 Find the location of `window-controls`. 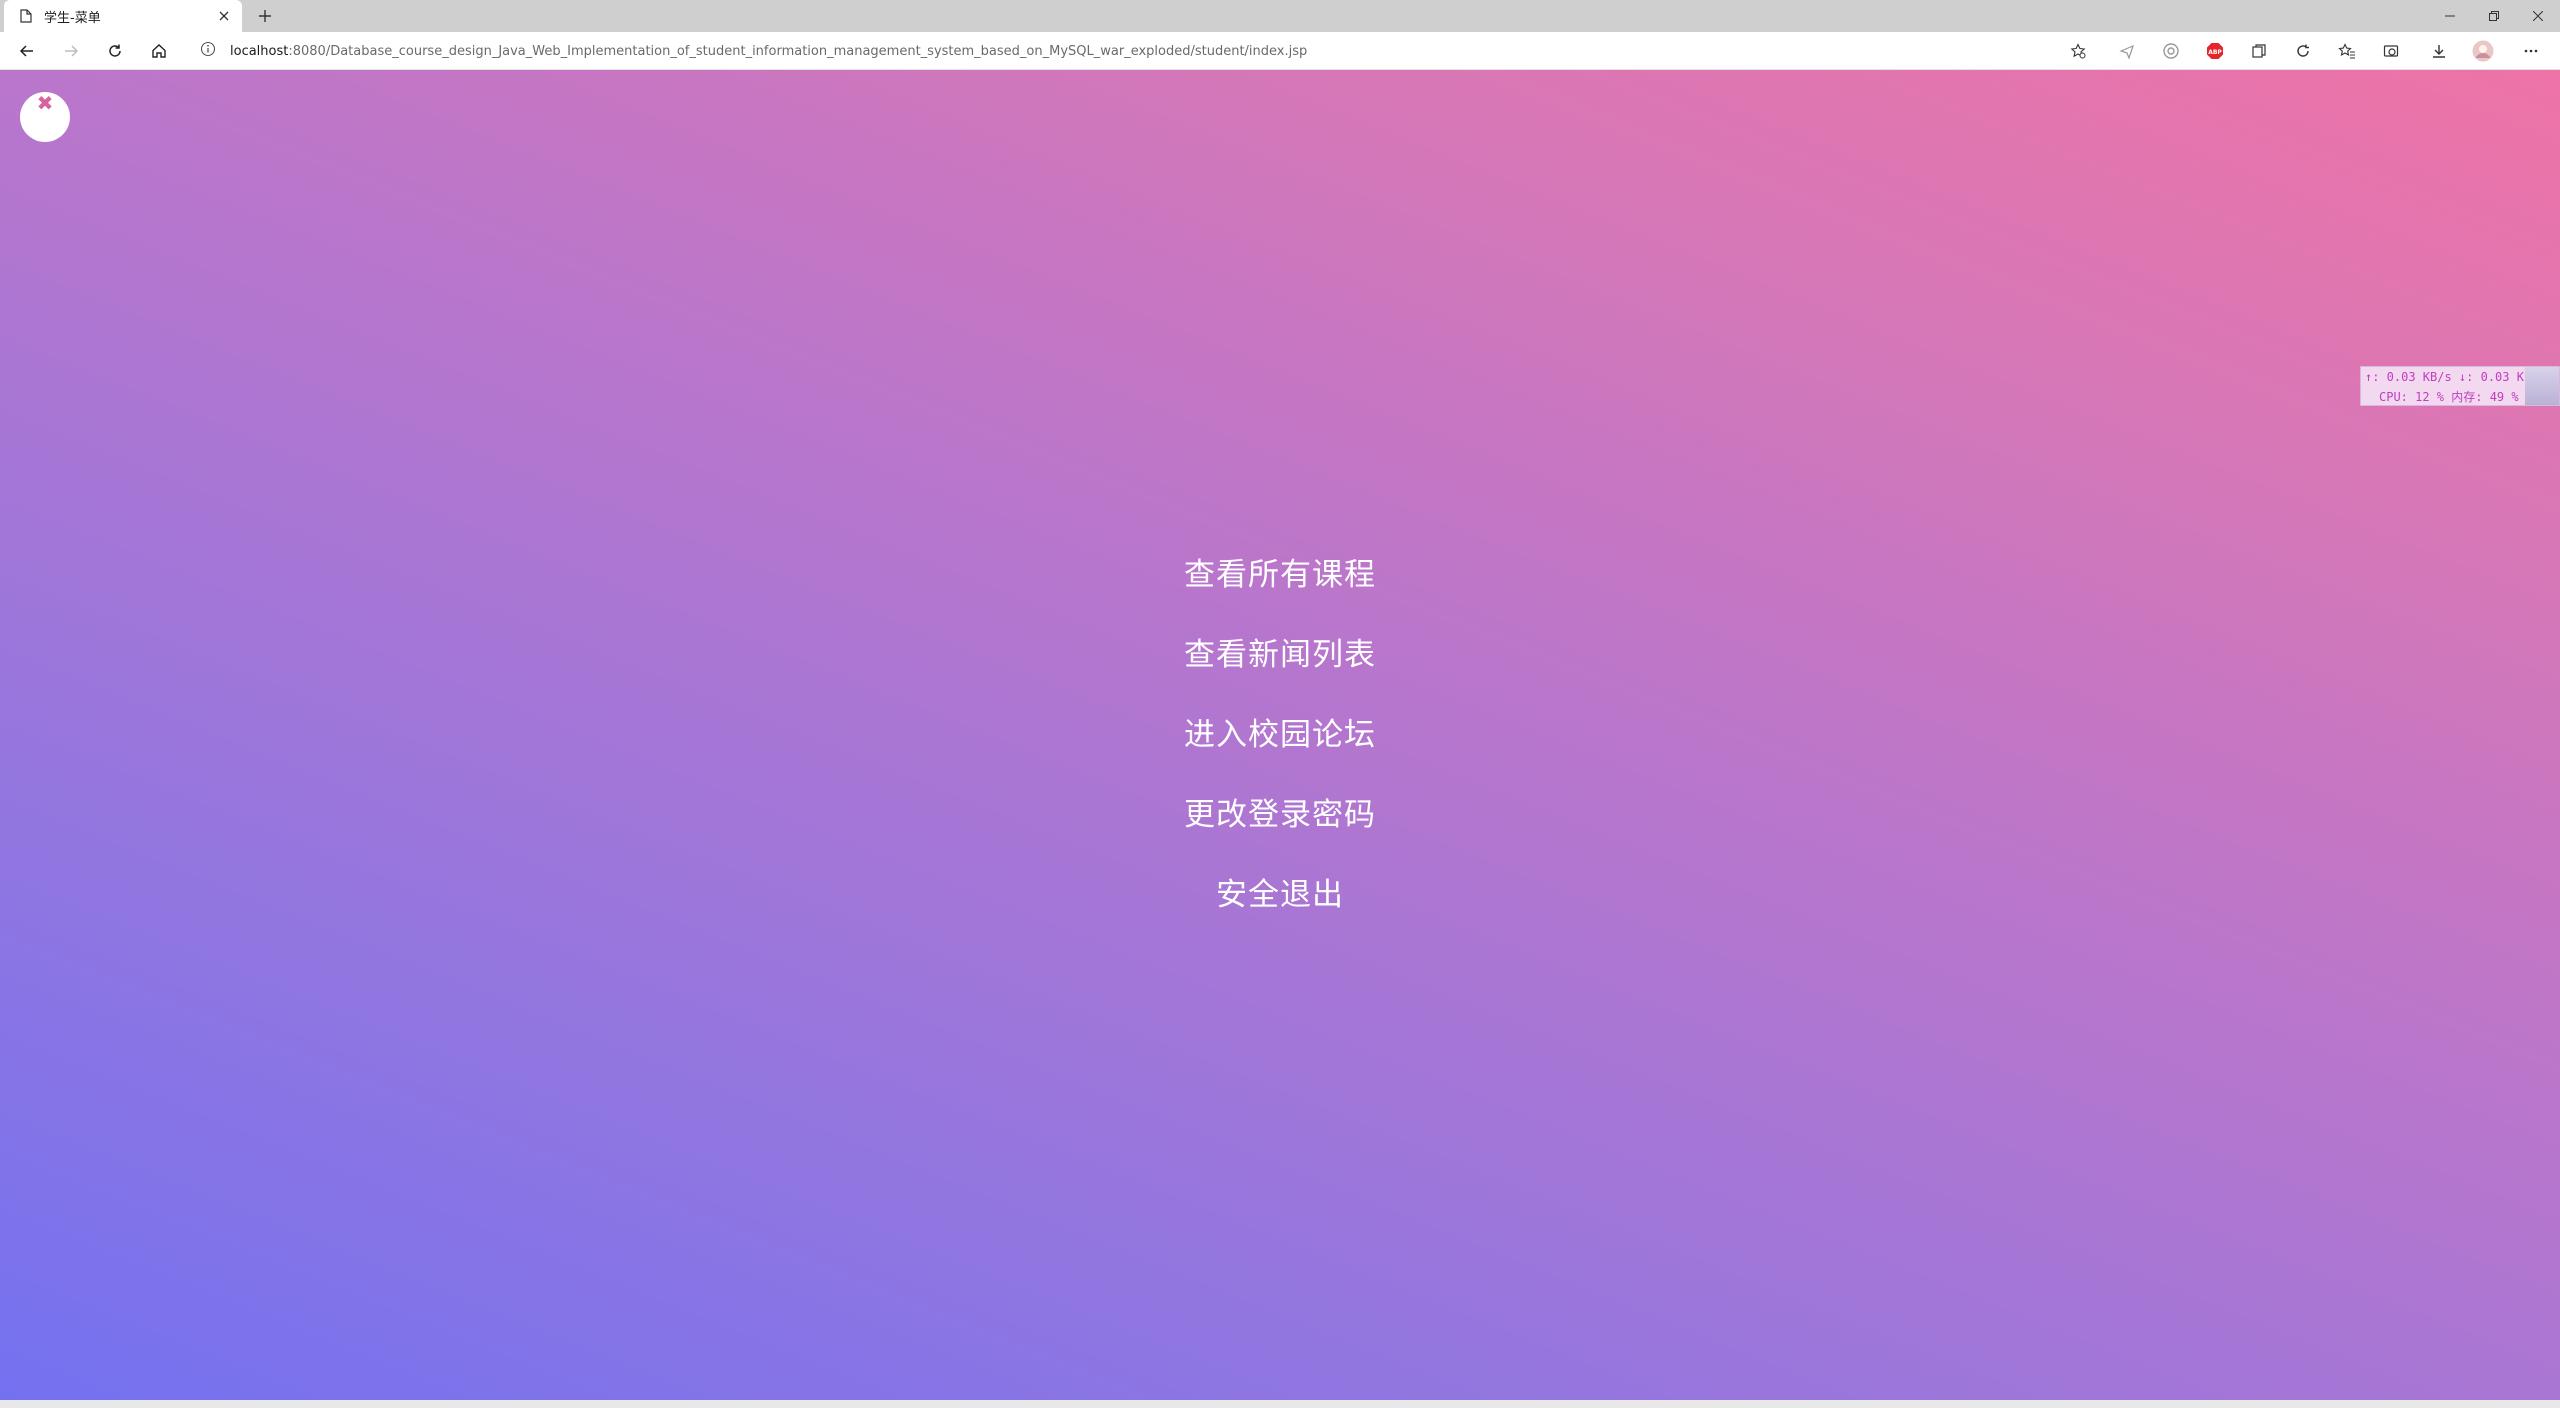

window-controls is located at coordinates (2494, 16).